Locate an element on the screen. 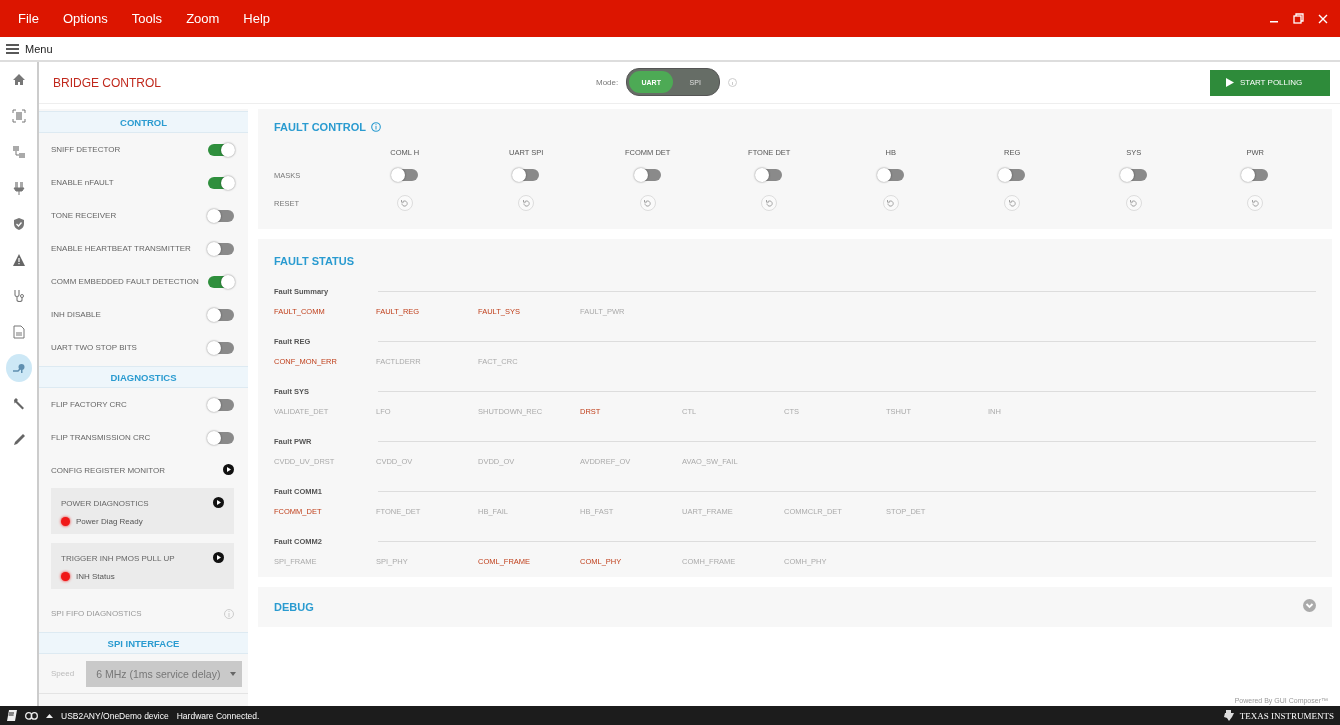 The height and width of the screenshot is (725, 1340). stethoscope-icon is located at coordinates (18, 296).